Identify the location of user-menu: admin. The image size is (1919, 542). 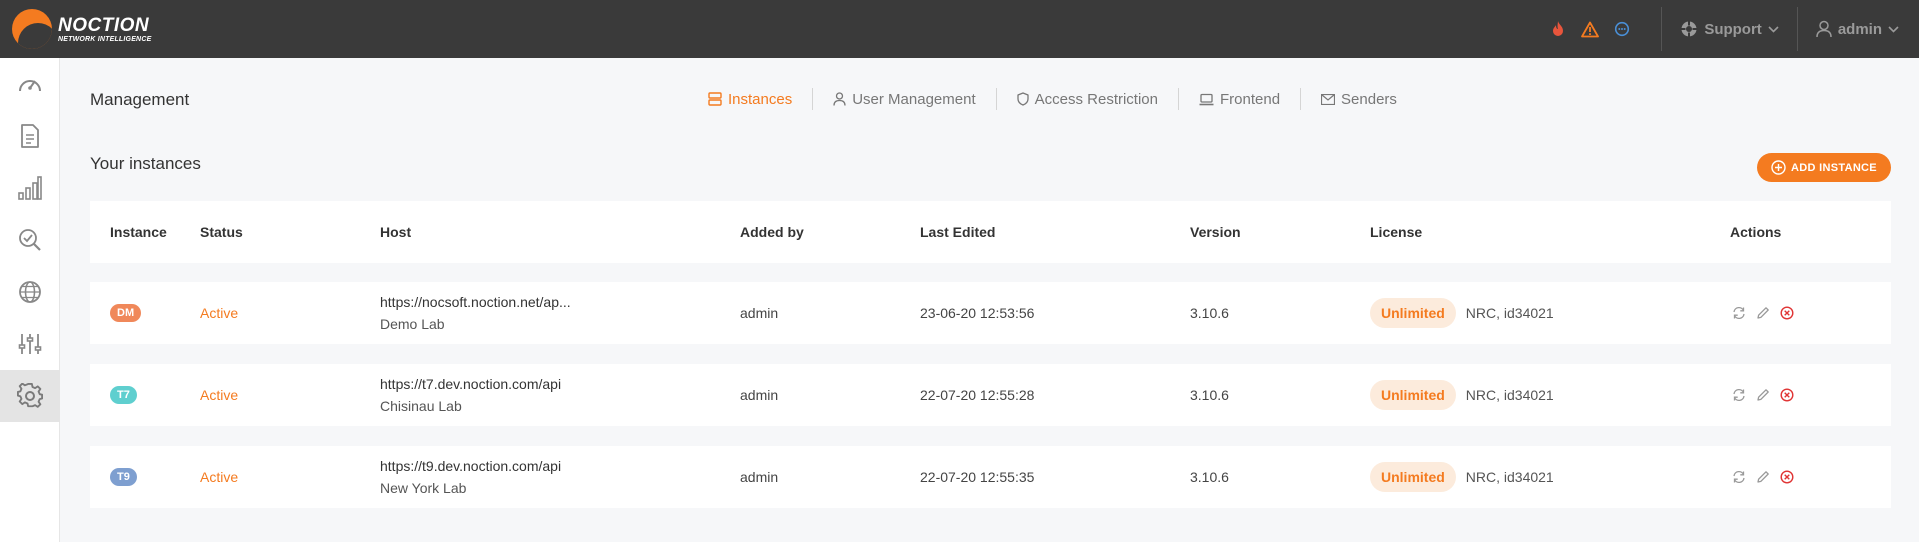
(1857, 29).